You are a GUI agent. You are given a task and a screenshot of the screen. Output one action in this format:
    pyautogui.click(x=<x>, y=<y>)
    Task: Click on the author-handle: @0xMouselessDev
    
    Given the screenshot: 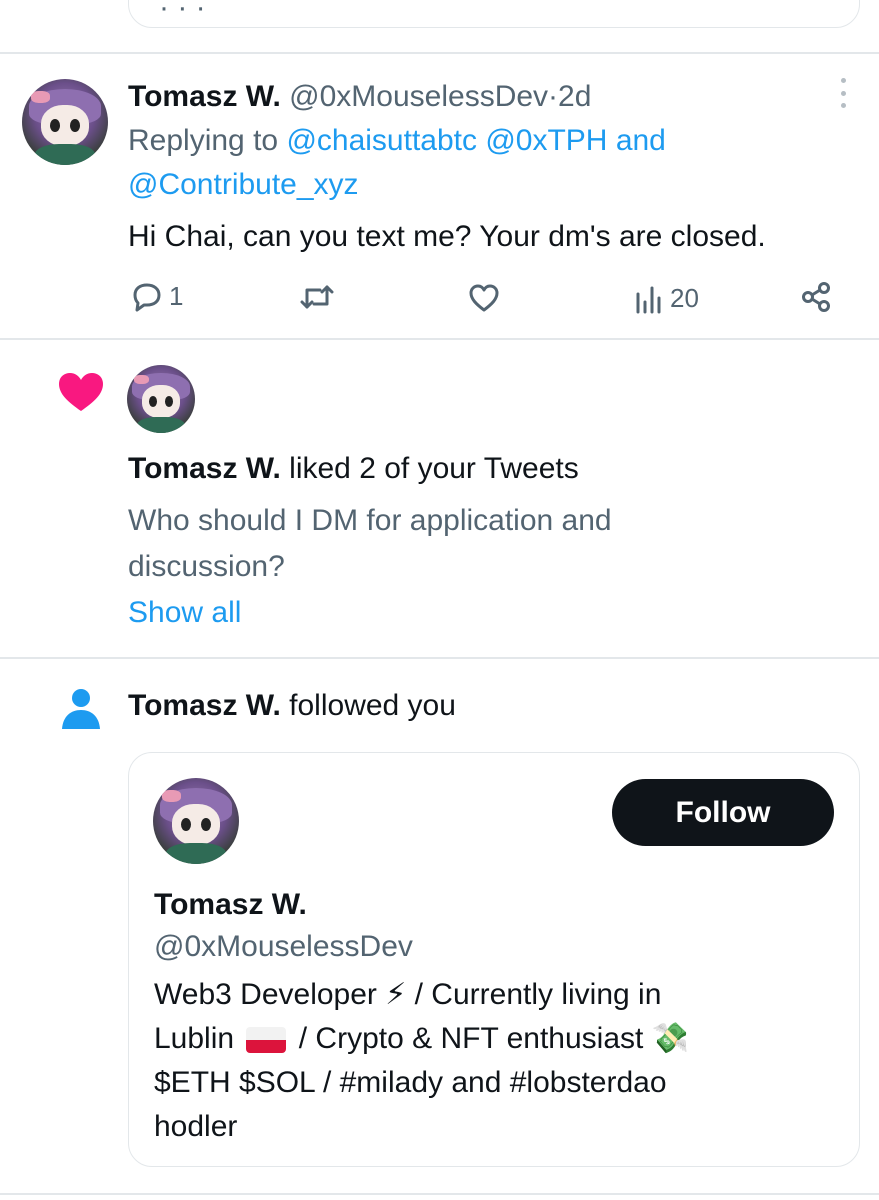 What is the action you would take?
    pyautogui.click(x=418, y=96)
    